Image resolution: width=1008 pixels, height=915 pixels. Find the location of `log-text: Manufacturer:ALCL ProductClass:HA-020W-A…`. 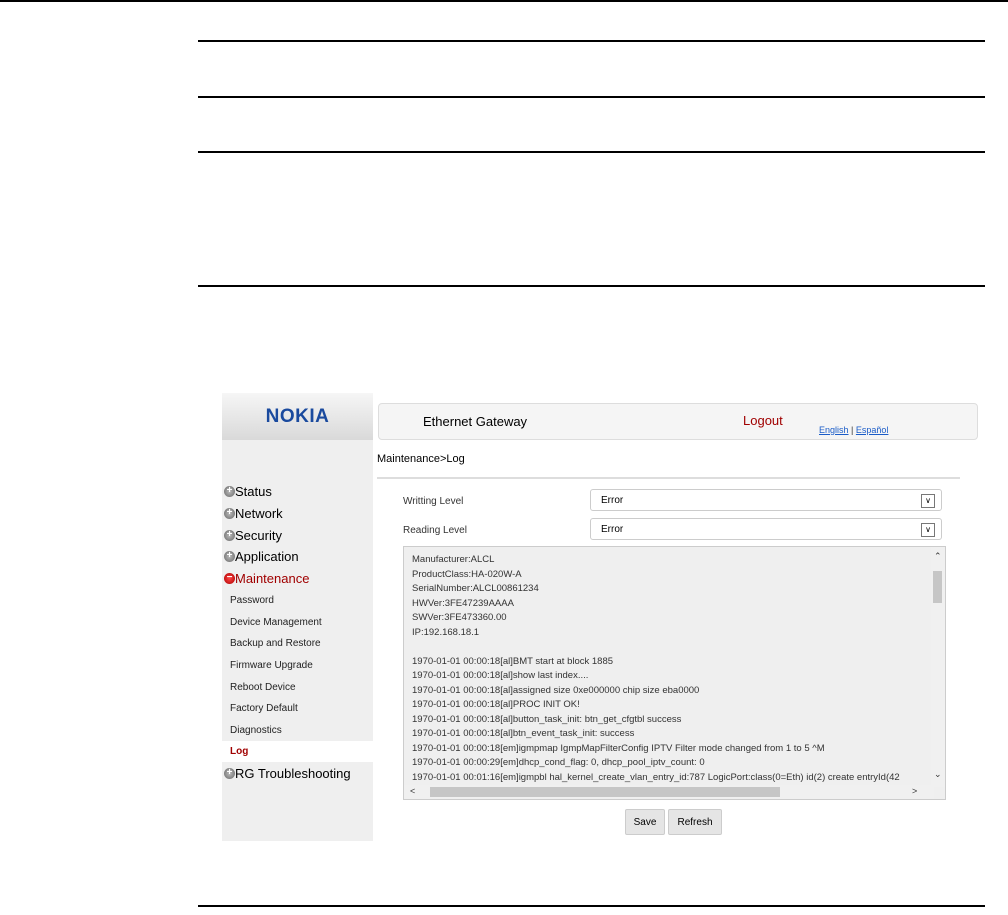

log-text: Manufacturer:ALCL ProductClass:HA-020W-A… is located at coordinates (656, 675).